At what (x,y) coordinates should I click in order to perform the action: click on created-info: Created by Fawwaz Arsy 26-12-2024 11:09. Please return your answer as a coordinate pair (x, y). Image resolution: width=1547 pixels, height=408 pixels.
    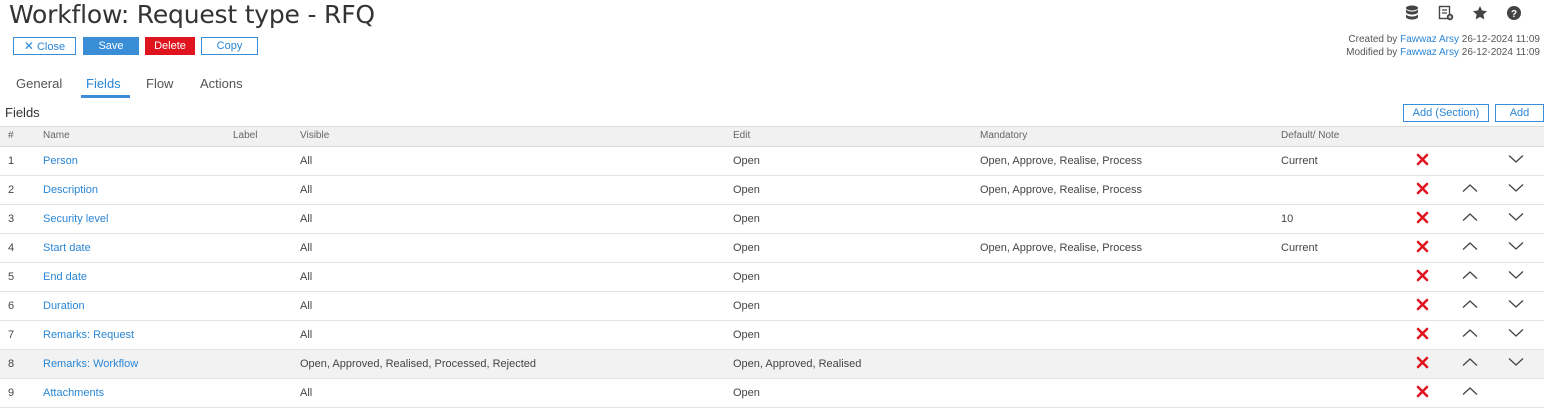
    Looking at the image, I should click on (1444, 39).